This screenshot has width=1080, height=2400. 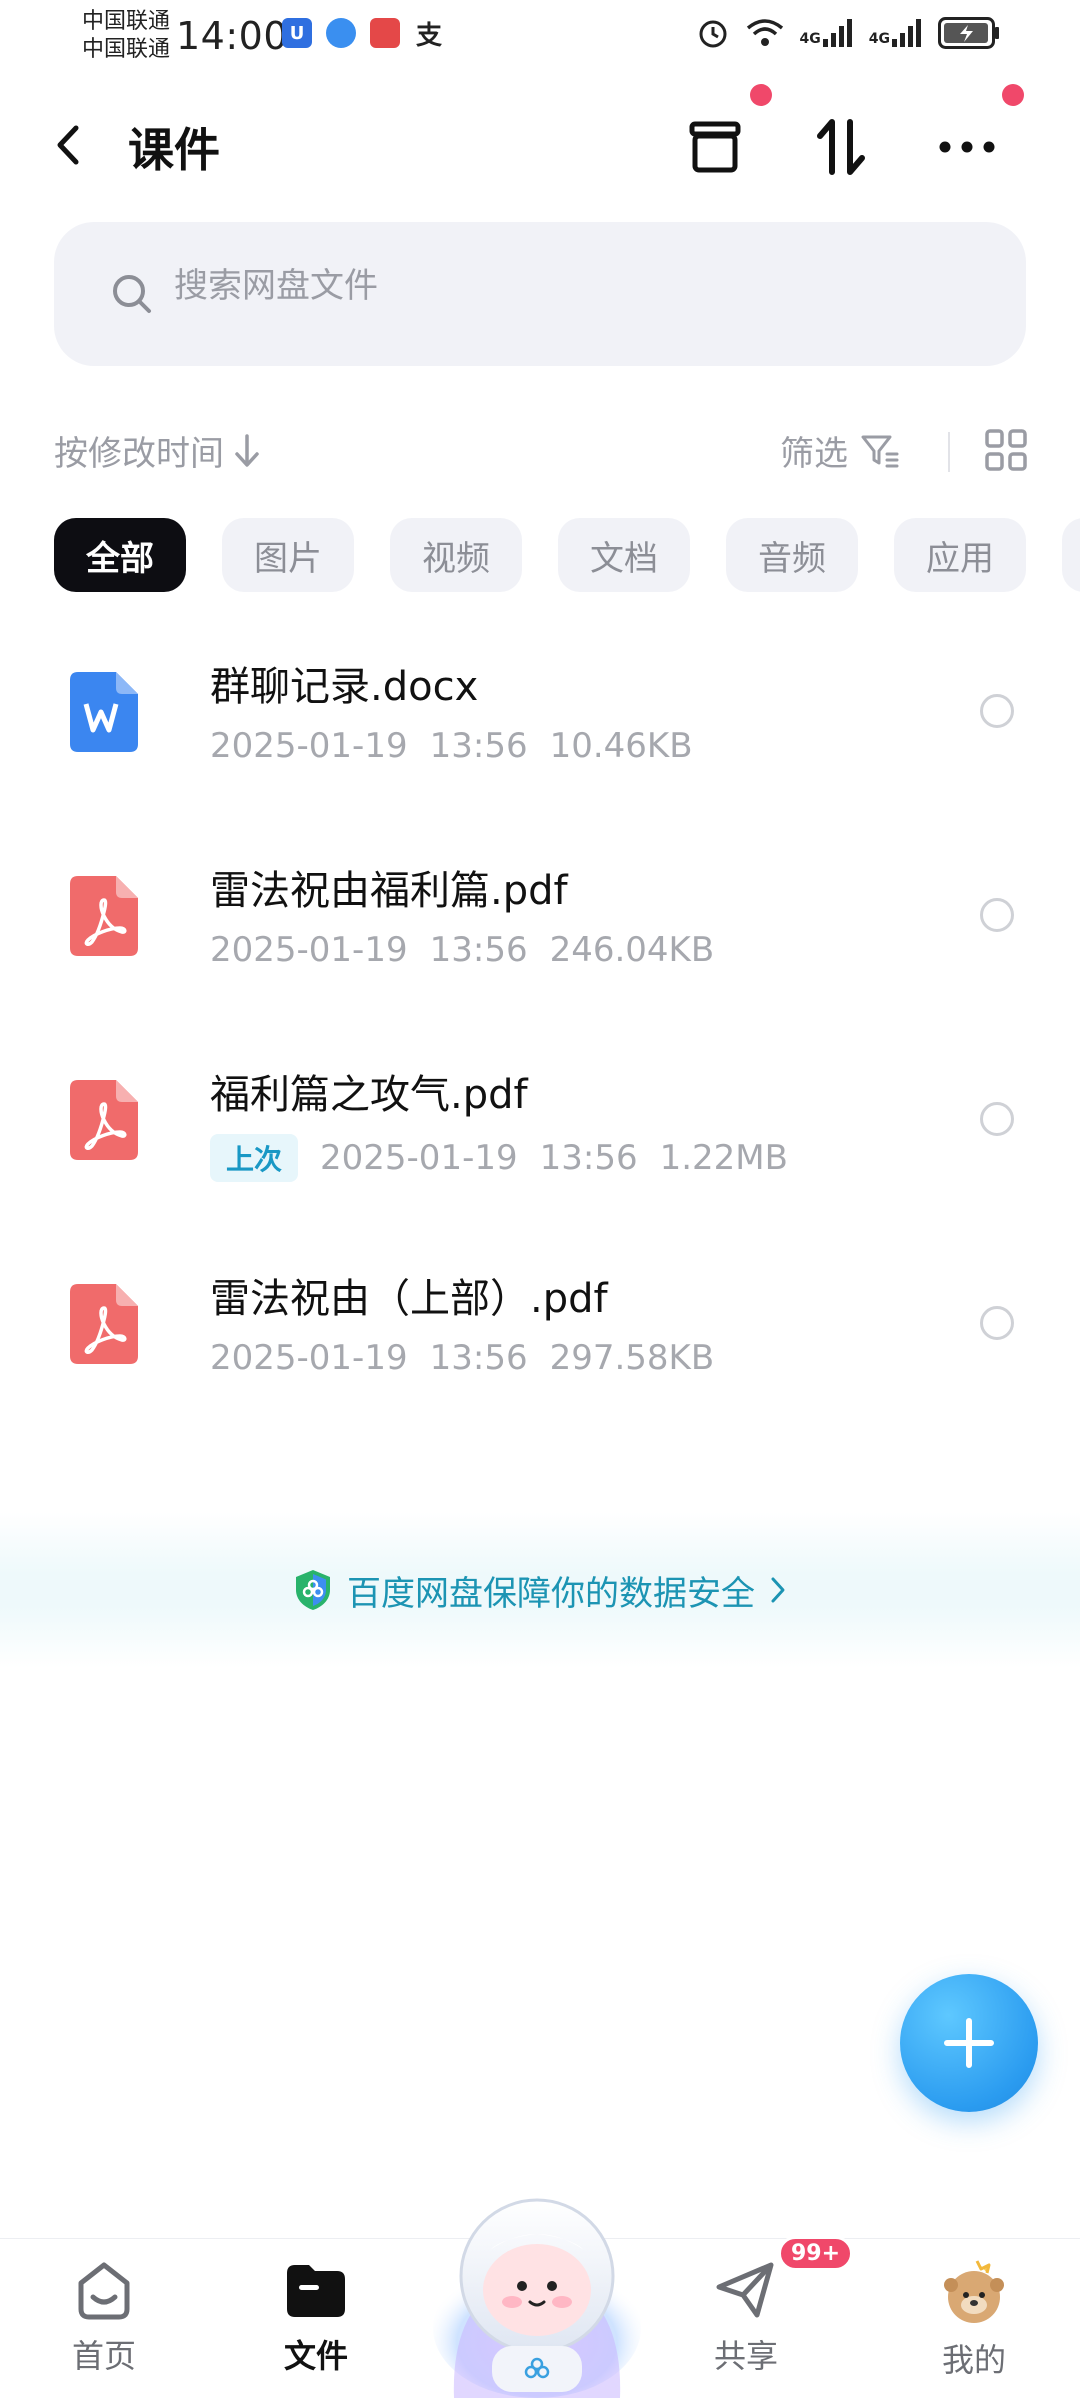 I want to click on file-size: 10.46KB, so click(x=621, y=746).